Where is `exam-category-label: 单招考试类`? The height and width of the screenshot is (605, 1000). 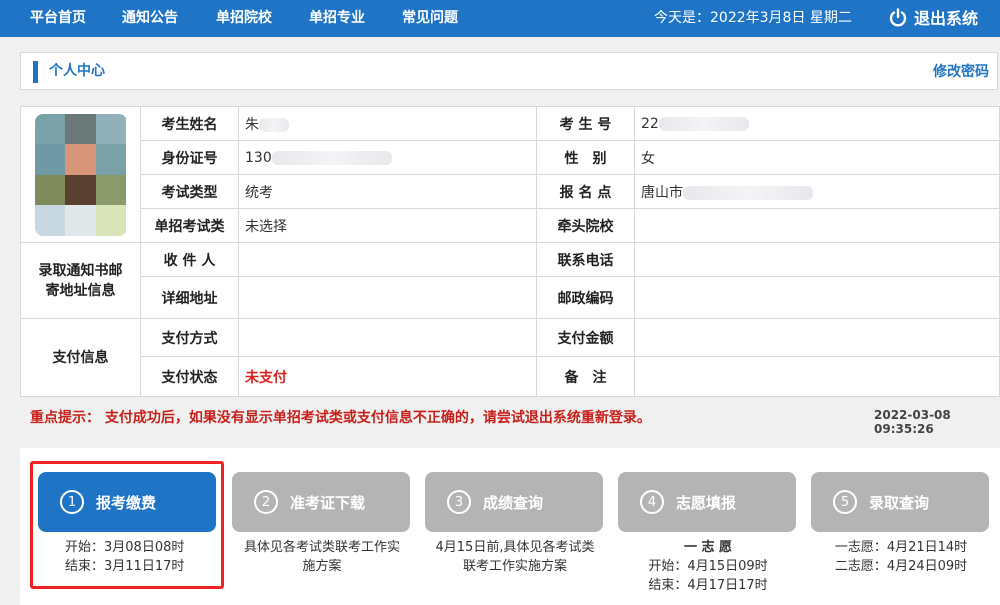 exam-category-label: 单招考试类 is located at coordinates (189, 225).